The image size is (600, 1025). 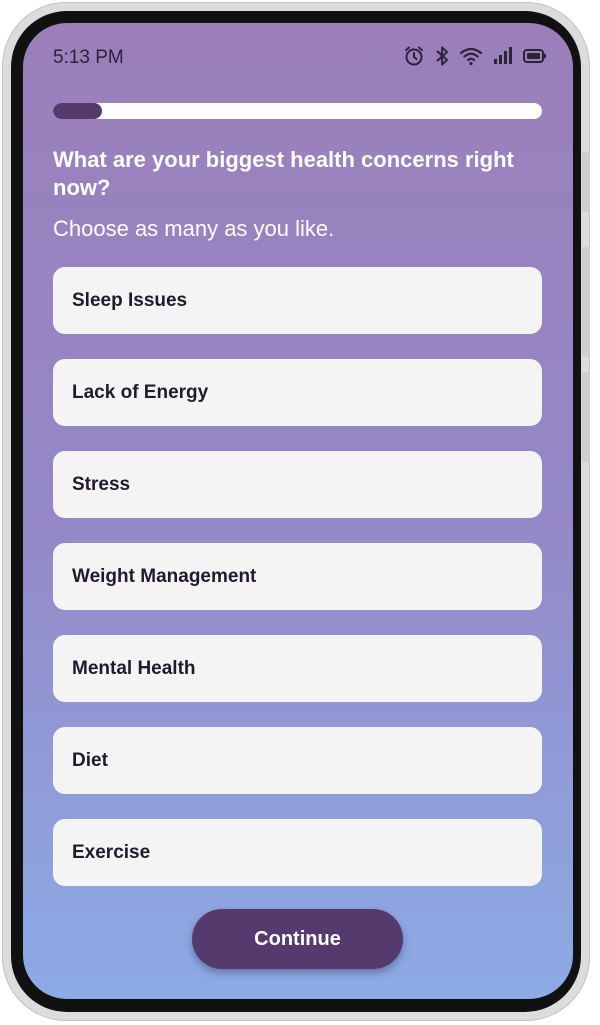 What do you see at coordinates (297, 576) in the screenshot?
I see `option-card: Weight Management` at bounding box center [297, 576].